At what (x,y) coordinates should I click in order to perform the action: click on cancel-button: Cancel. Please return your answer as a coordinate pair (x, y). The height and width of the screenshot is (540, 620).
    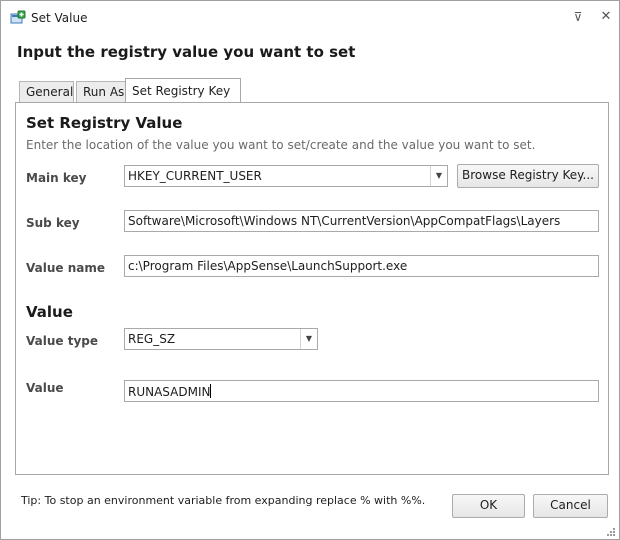
    Looking at the image, I should click on (570, 506).